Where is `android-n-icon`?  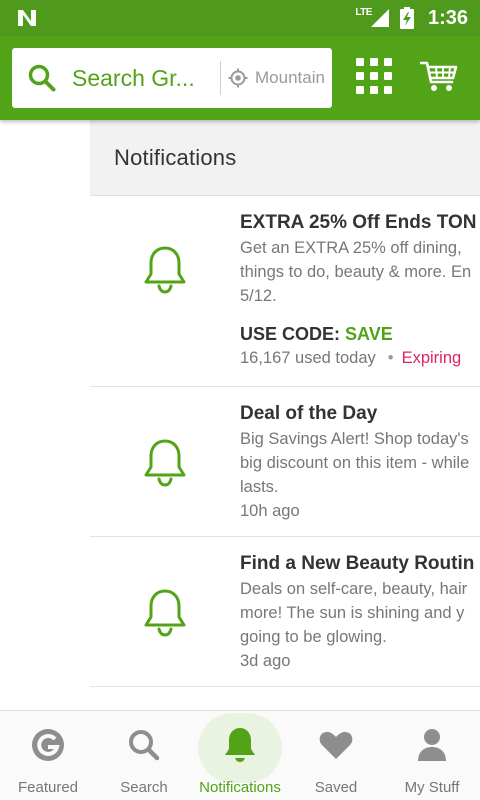
android-n-icon is located at coordinates (27, 18).